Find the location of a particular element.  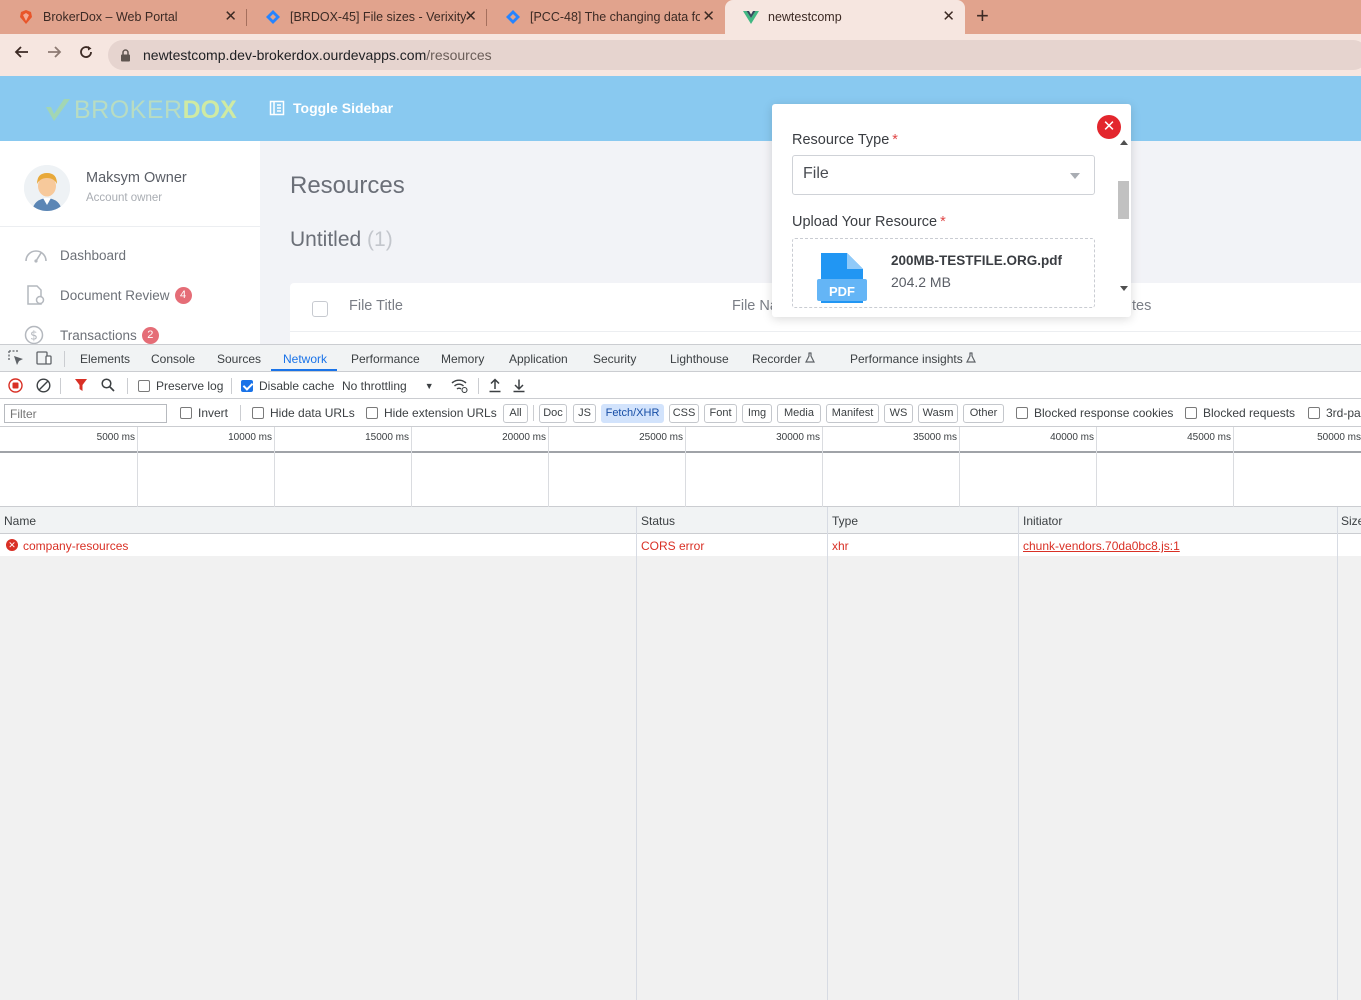

browser-tab-brdox45: [BRDOX-45] File sizes - Verixity ✕ is located at coordinates (367, 17).